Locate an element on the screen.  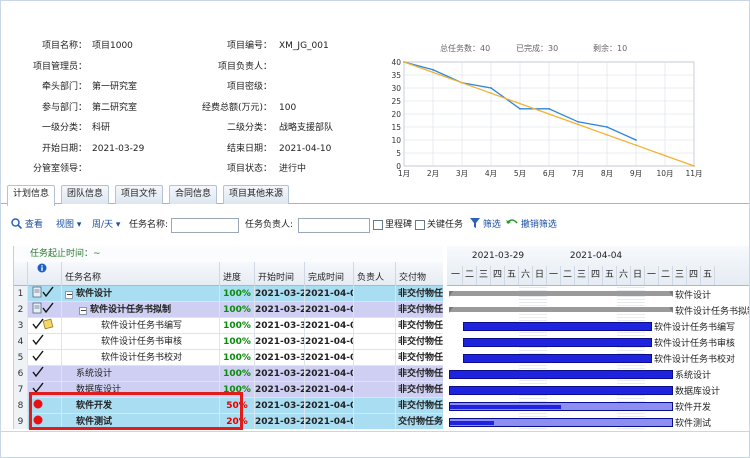
gantt-header: 2021-03-29 2021-04-04 一二三四五六日一二三四五六日一二三四五 is located at coordinates (598, 266).